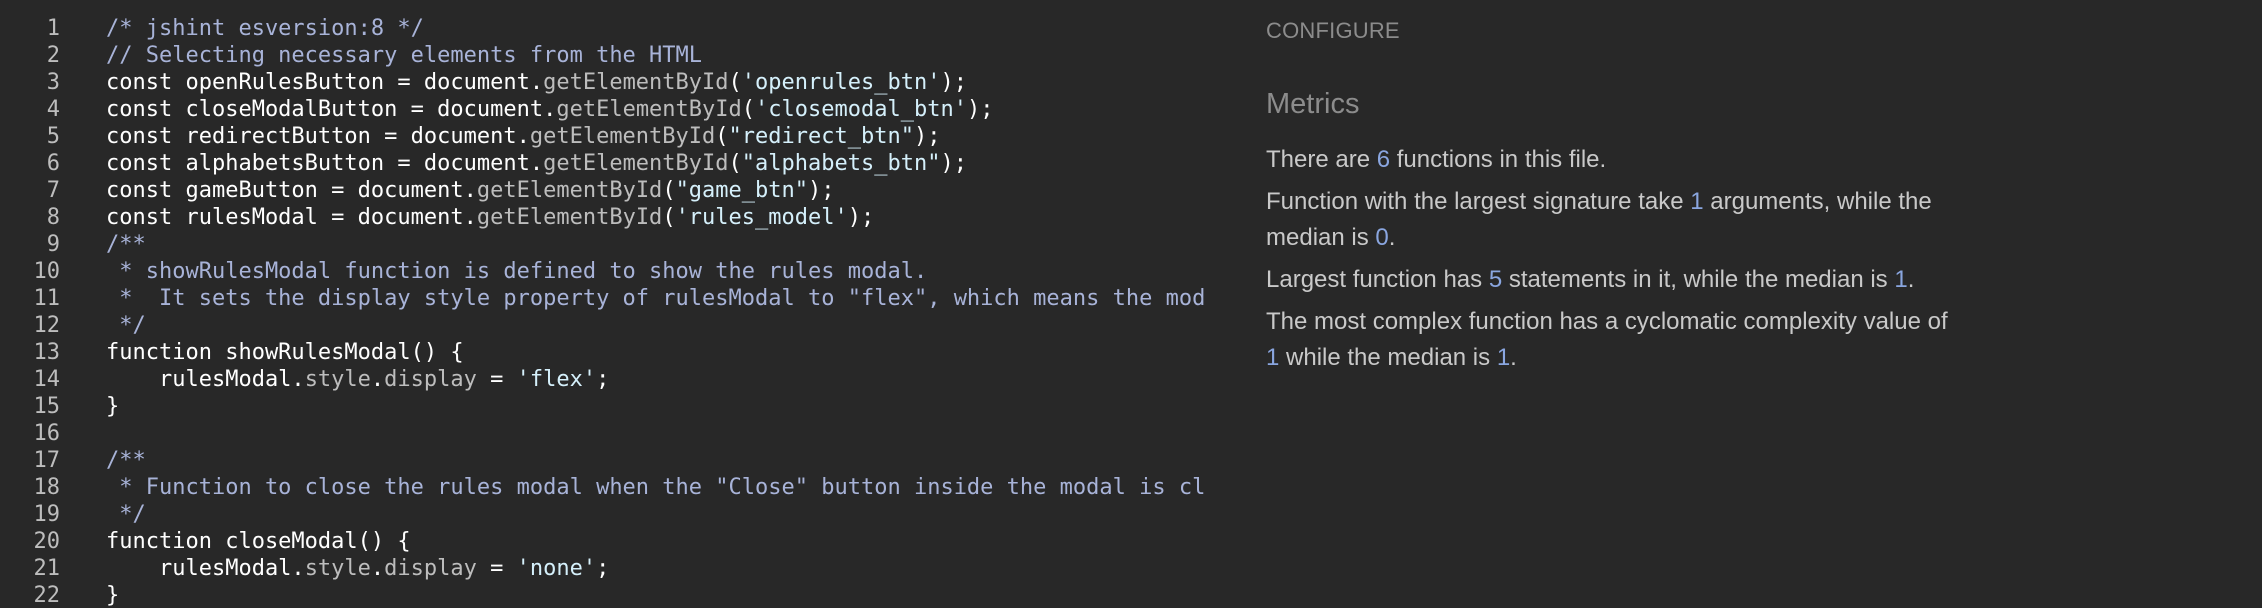 The width and height of the screenshot is (2262, 608). Describe the element at coordinates (613, 28) in the screenshot. I see `code-line: 1 /* jshint esversion:8 */` at that location.